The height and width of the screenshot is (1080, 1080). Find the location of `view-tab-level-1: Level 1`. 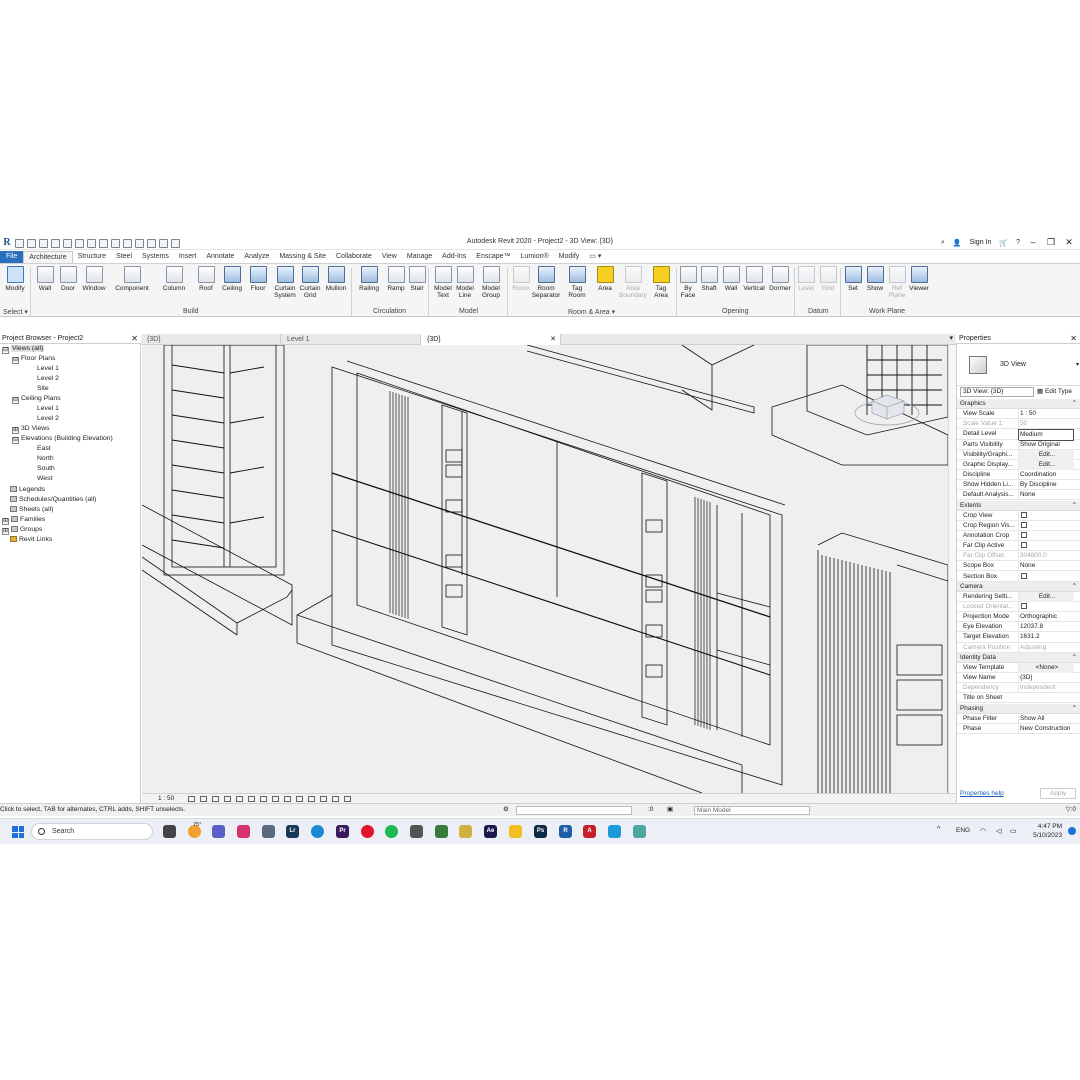

view-tab-level-1: Level 1 is located at coordinates (351, 339).